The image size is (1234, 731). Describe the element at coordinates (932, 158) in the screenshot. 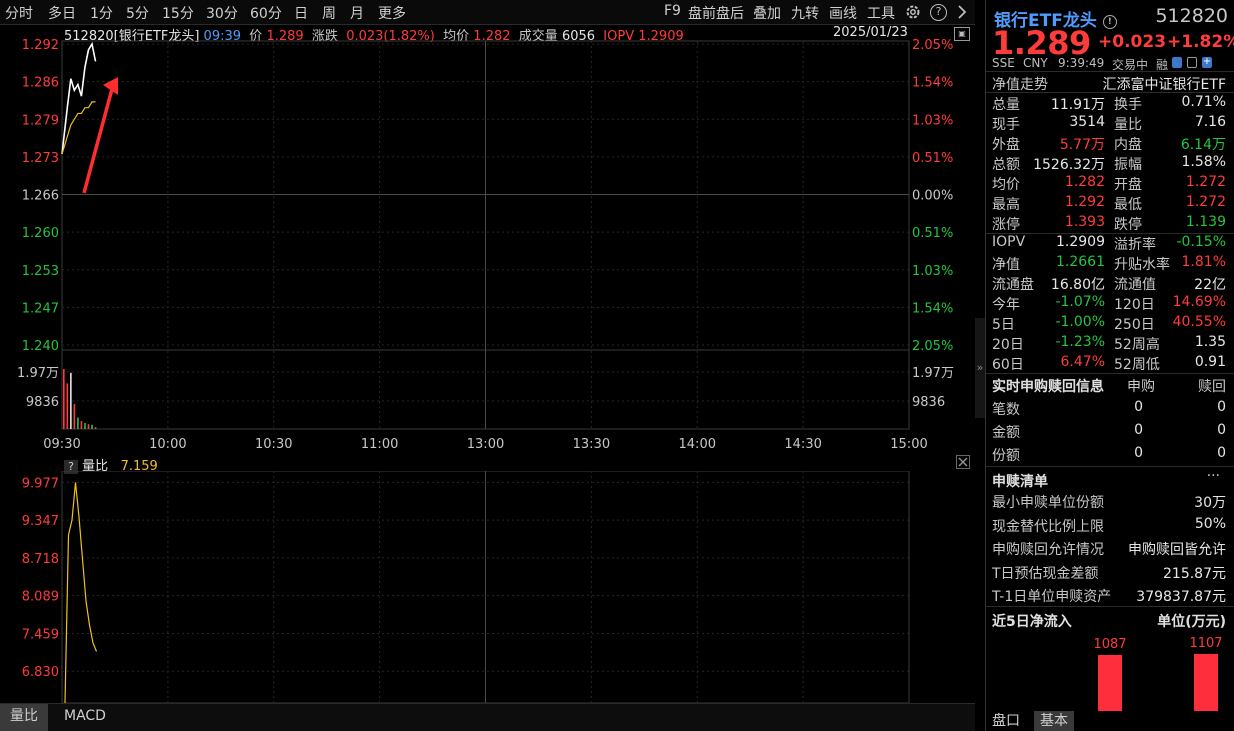

I see `pct-tick-label: 0.51%` at that location.